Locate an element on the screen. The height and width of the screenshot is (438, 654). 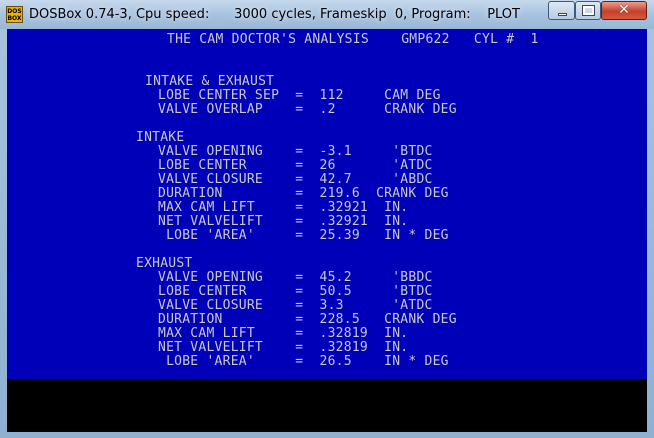
exhaust-row: LOBE CENTER = 50.5 'BTDC is located at coordinates (295, 291).